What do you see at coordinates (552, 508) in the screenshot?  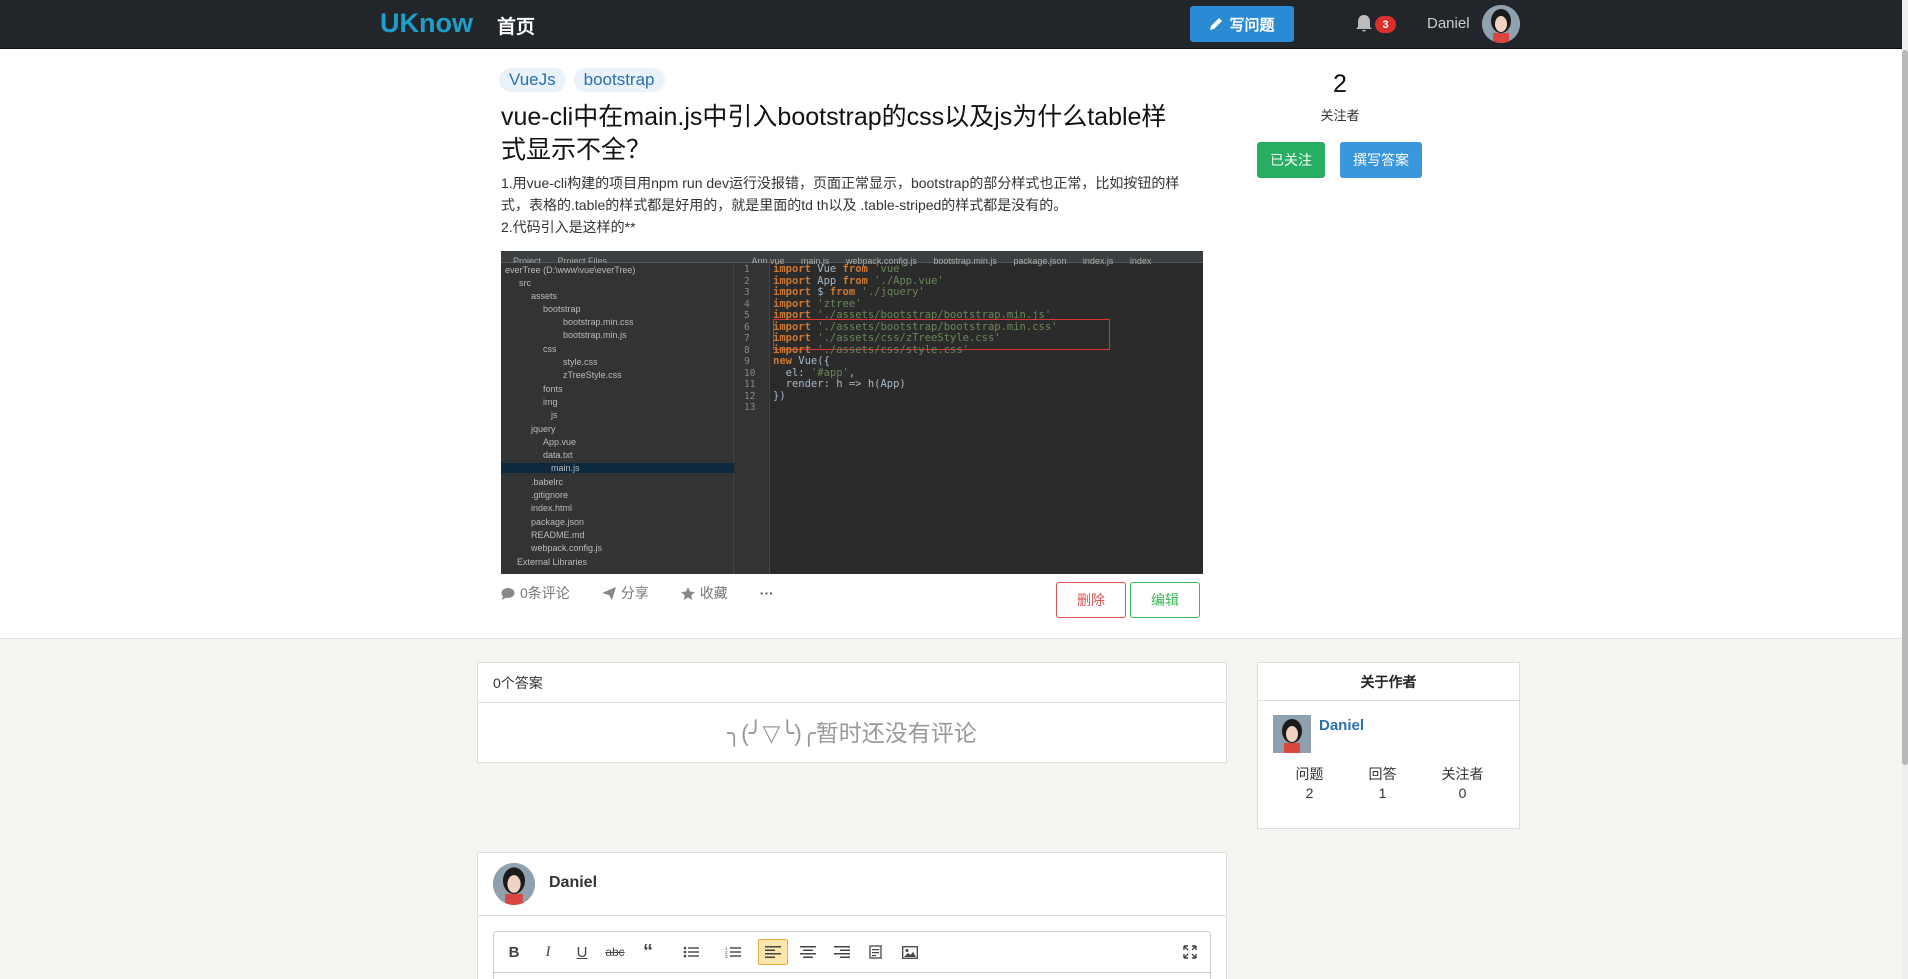 I see `tree-item: index.html` at bounding box center [552, 508].